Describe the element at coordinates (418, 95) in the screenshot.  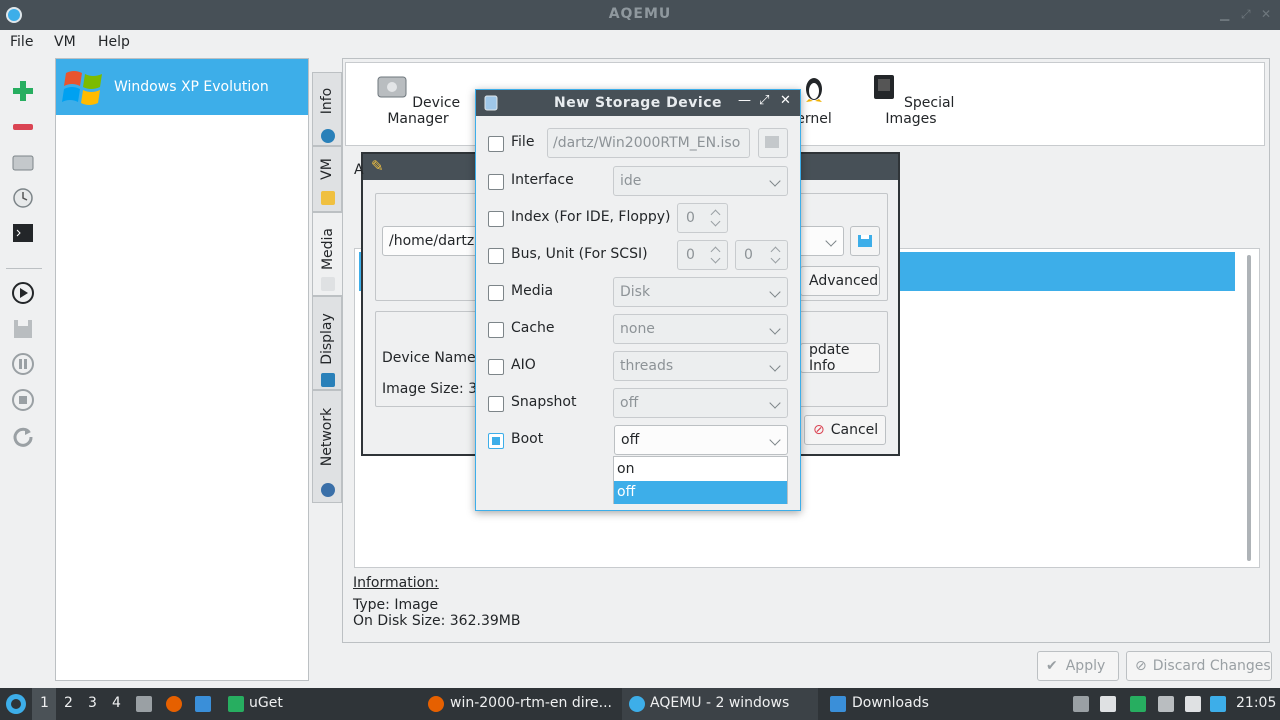
I see `device-manager-button: Device Manager` at that location.